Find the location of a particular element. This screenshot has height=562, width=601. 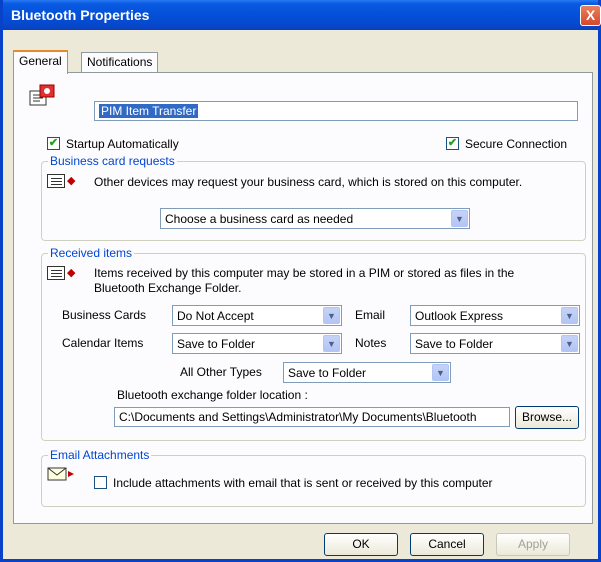

folder-location-label: Bluetooth exchange folder location : is located at coordinates (212, 395).